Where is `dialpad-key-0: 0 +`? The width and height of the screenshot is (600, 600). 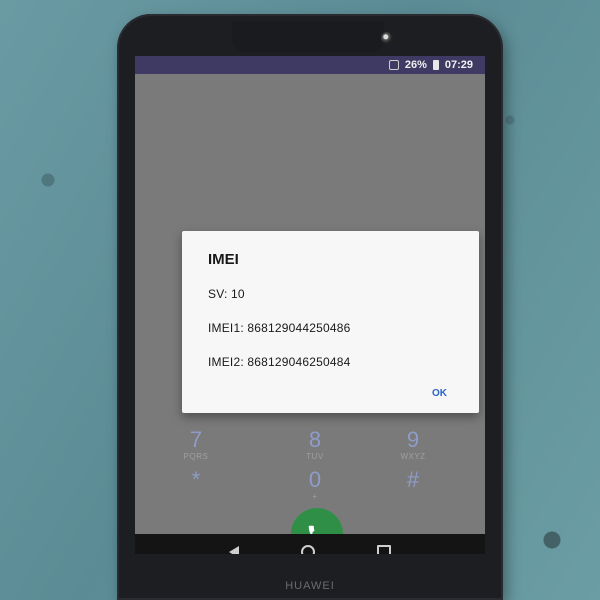 dialpad-key-0: 0 + is located at coordinates (315, 484).